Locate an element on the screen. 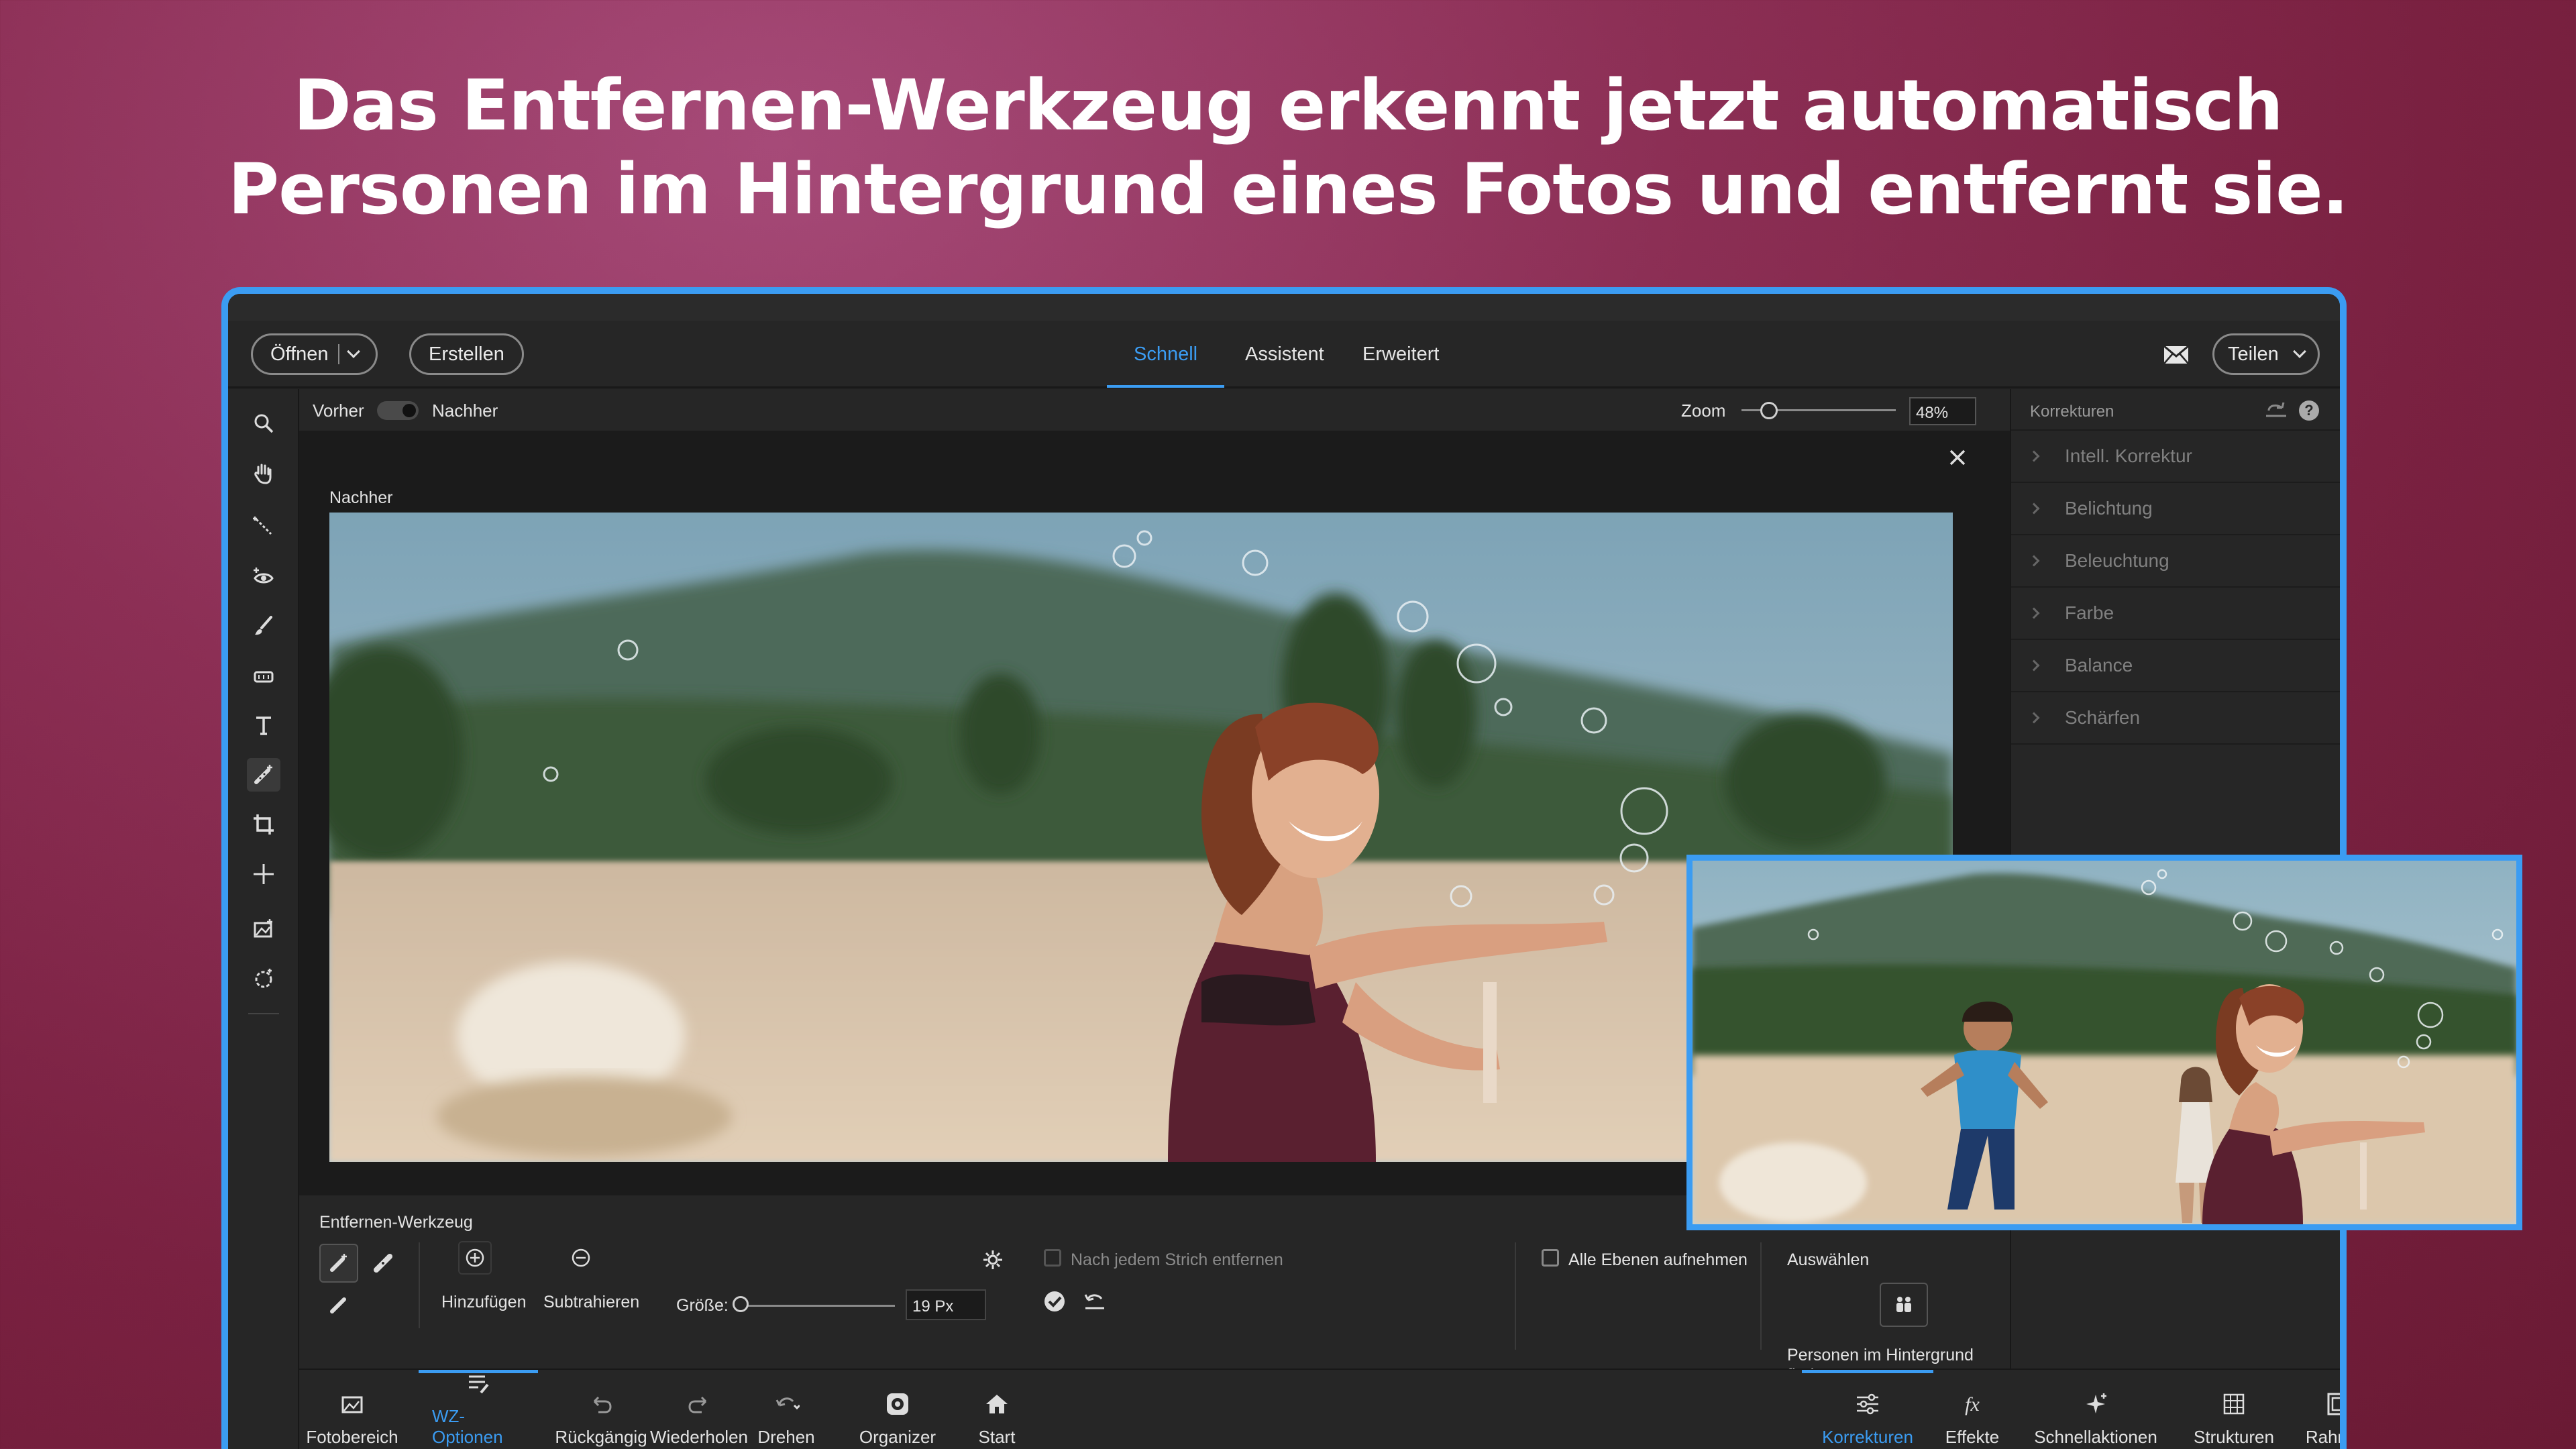  organizer-icon is located at coordinates (897, 1404).